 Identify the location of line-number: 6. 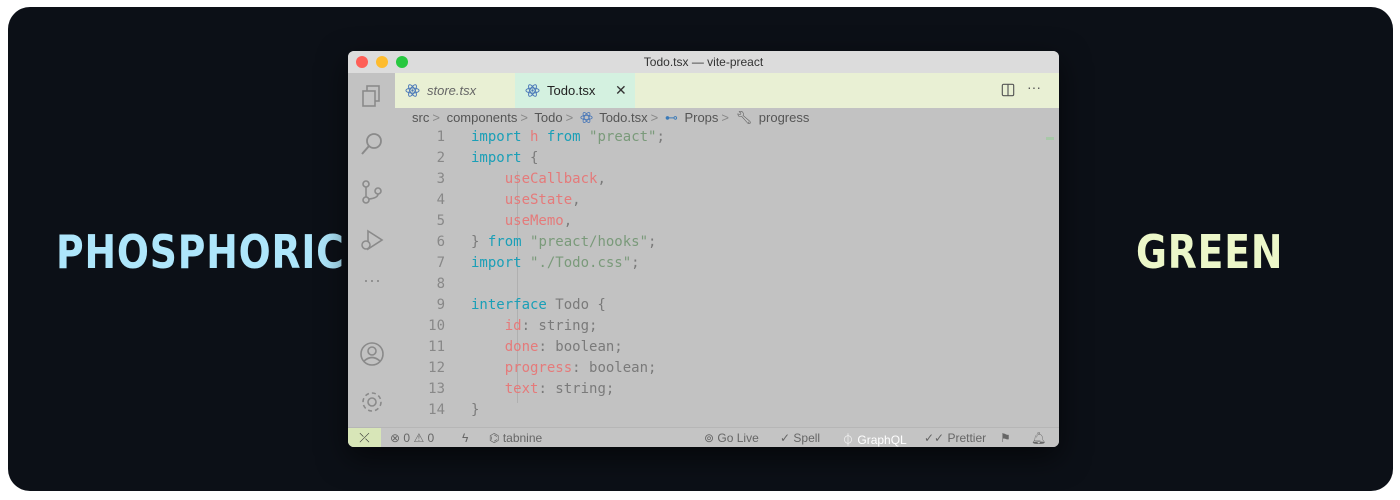
(440, 242).